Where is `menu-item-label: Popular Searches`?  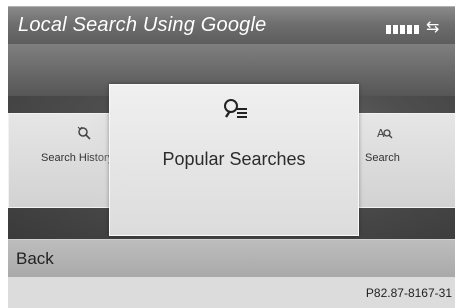 menu-item-label: Popular Searches is located at coordinates (234, 159).